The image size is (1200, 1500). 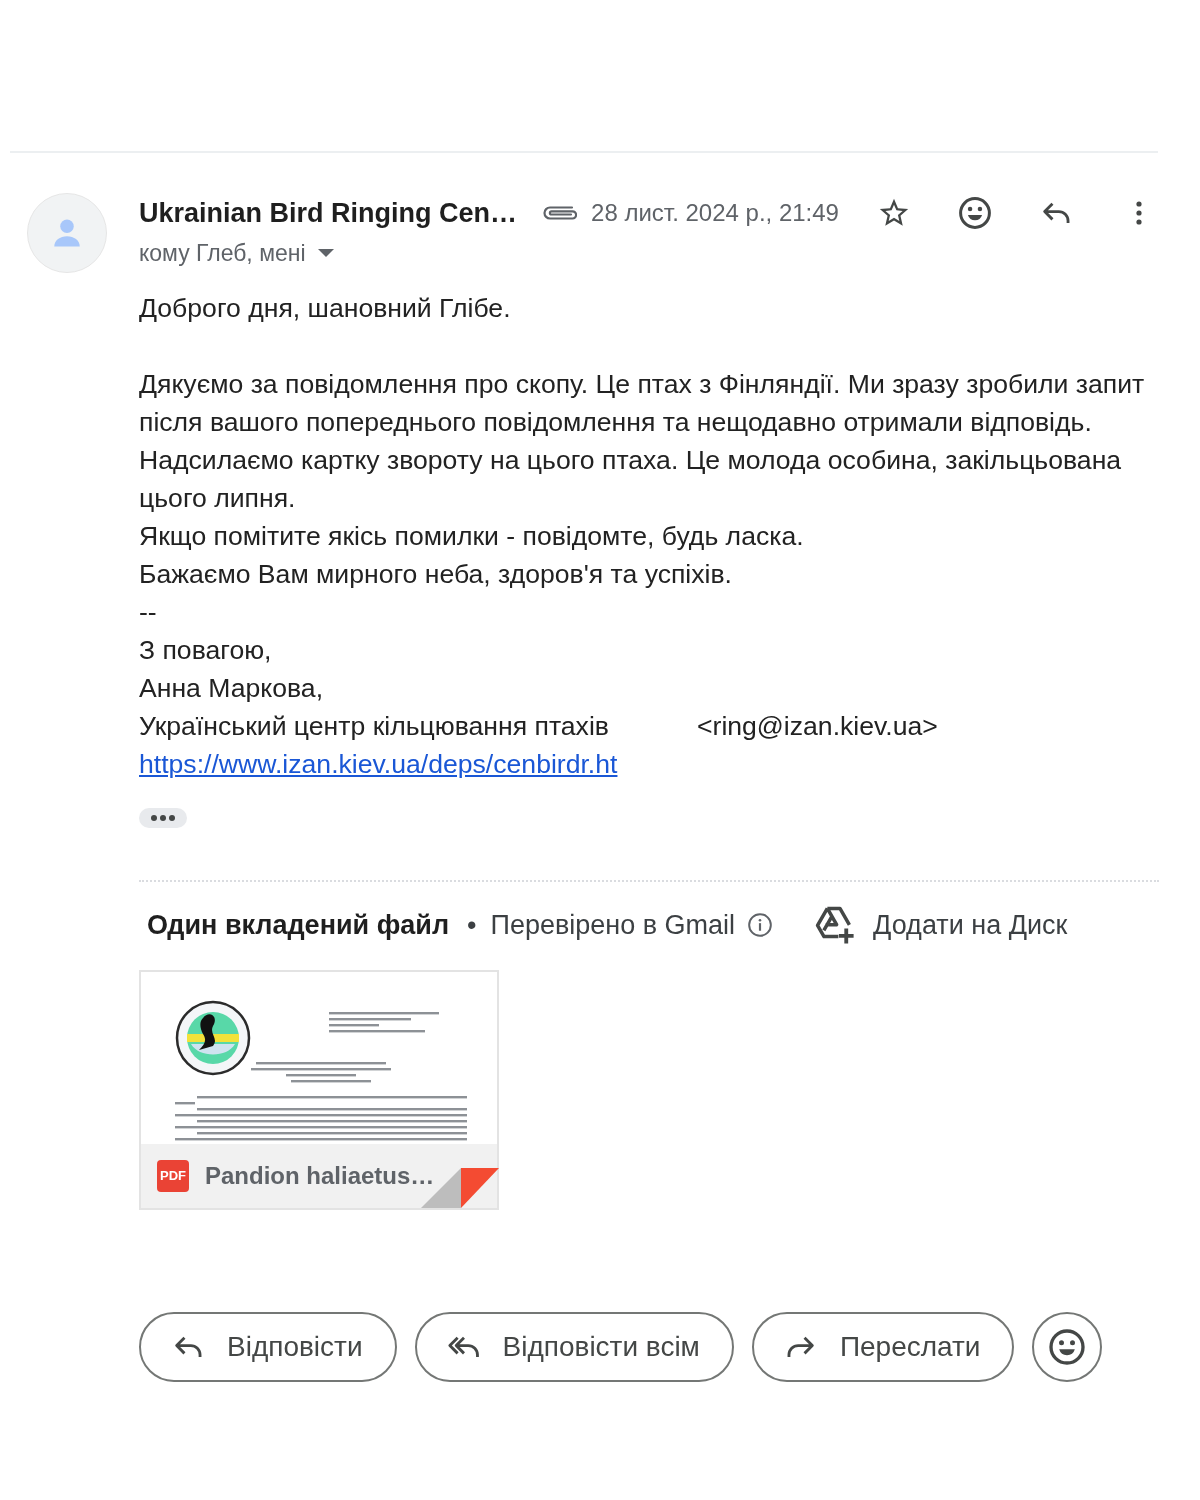 I want to click on reply-button: Відповісти, so click(x=268, y=1347).